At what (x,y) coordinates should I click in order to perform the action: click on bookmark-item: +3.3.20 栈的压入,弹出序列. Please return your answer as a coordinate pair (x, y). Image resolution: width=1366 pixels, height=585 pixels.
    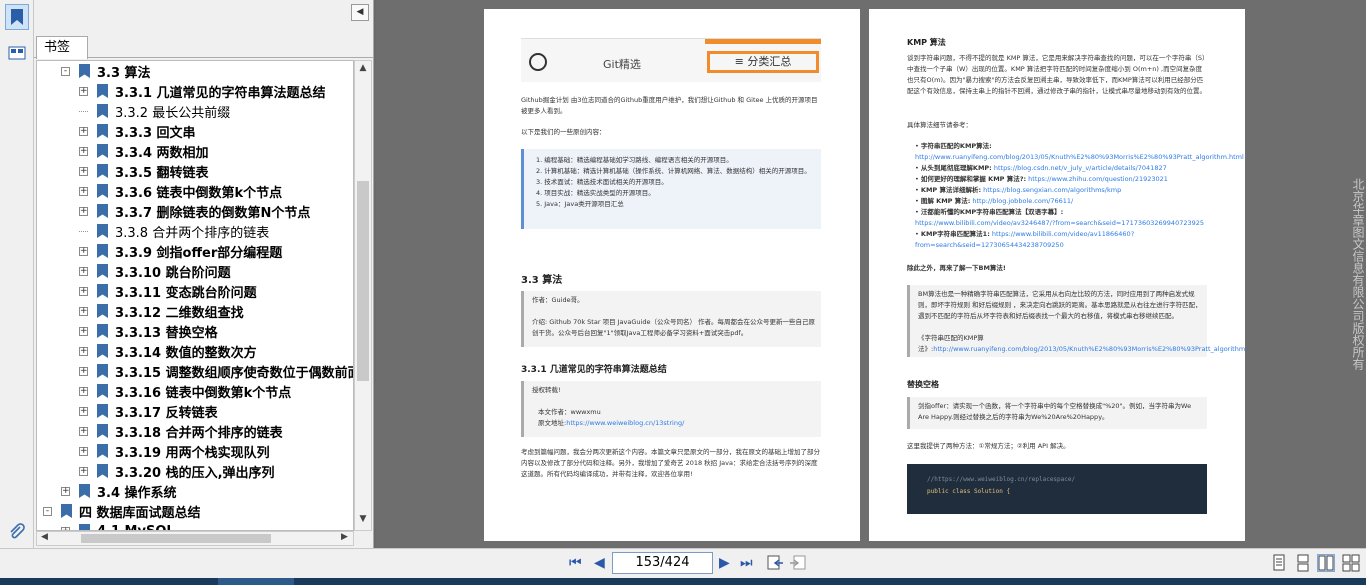
    Looking at the image, I should click on (177, 471).